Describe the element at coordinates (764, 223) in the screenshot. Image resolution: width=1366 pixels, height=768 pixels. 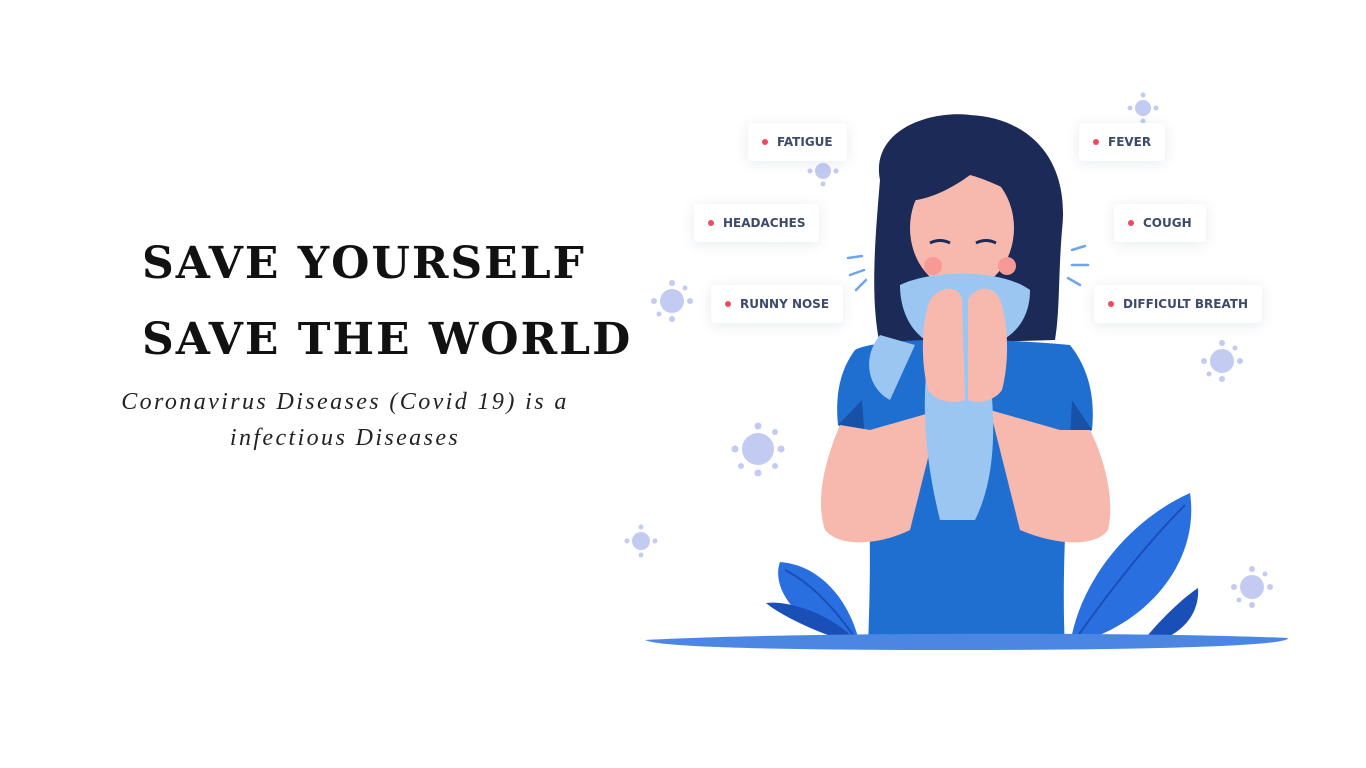
I see `symptom-label: HEADACHES` at that location.